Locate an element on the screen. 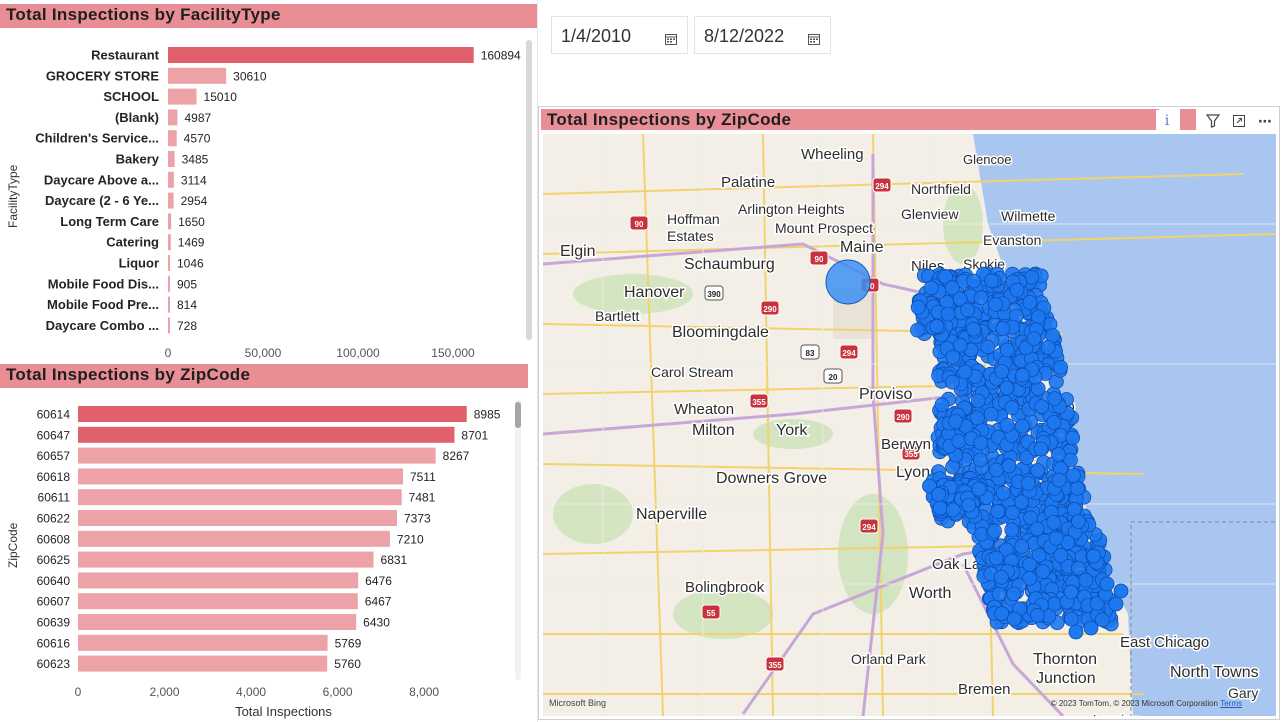  highway-shield-icon: 294 is located at coordinates (869, 526).